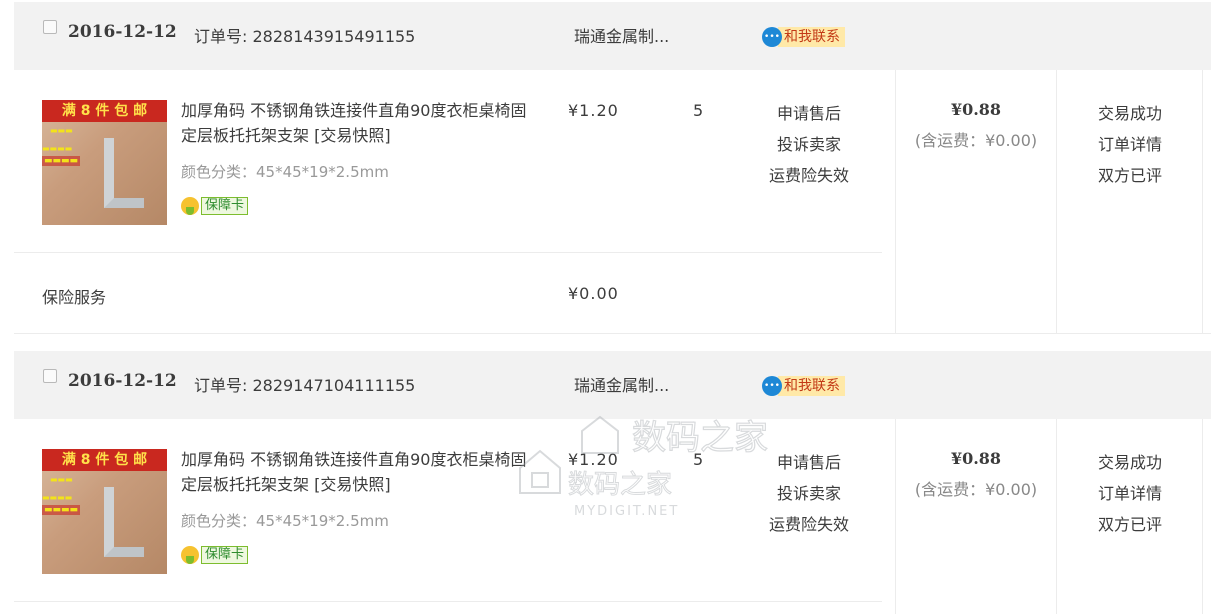  What do you see at coordinates (305, 36) in the screenshot?
I see `order-number: 订单号: 2828143915491155` at bounding box center [305, 36].